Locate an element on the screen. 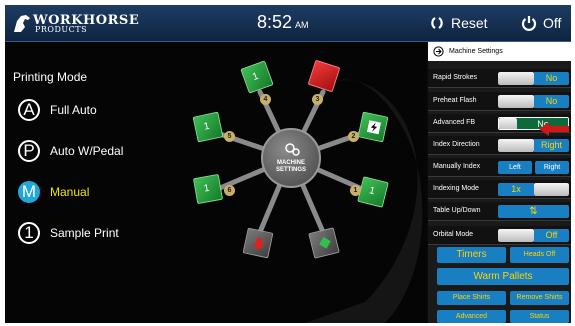  manual-index-buttons: Left Right is located at coordinates (533, 167).